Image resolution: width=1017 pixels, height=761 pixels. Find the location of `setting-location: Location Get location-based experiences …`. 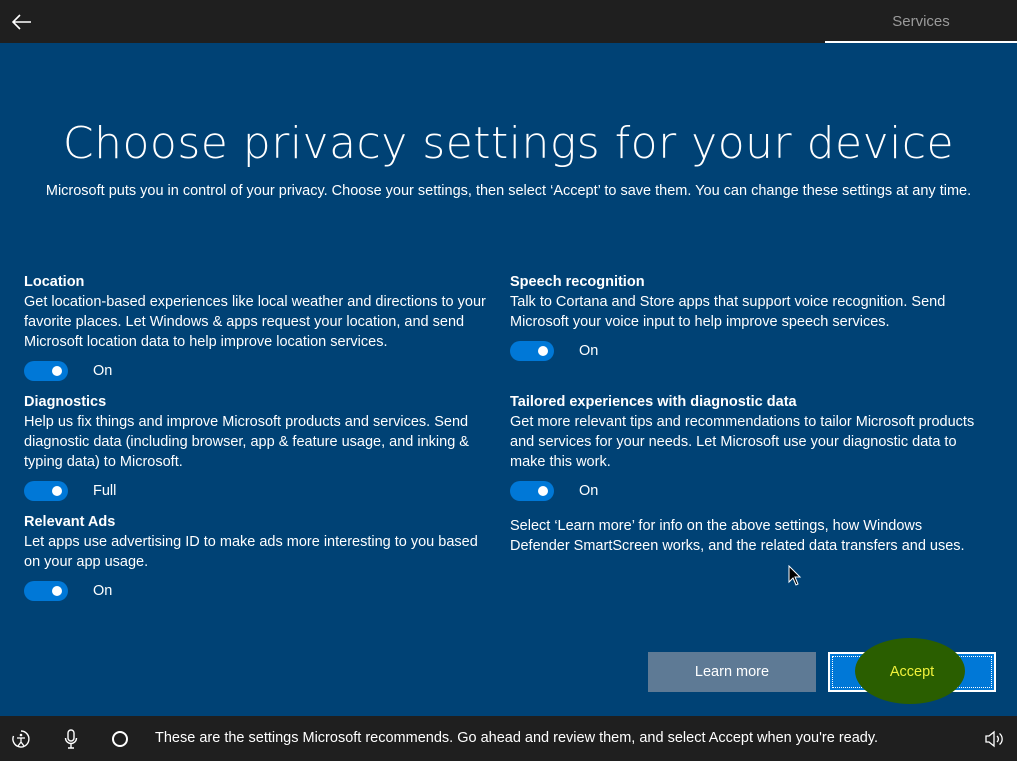

setting-location: Location Get location-based experiences … is located at coordinates (260, 327).